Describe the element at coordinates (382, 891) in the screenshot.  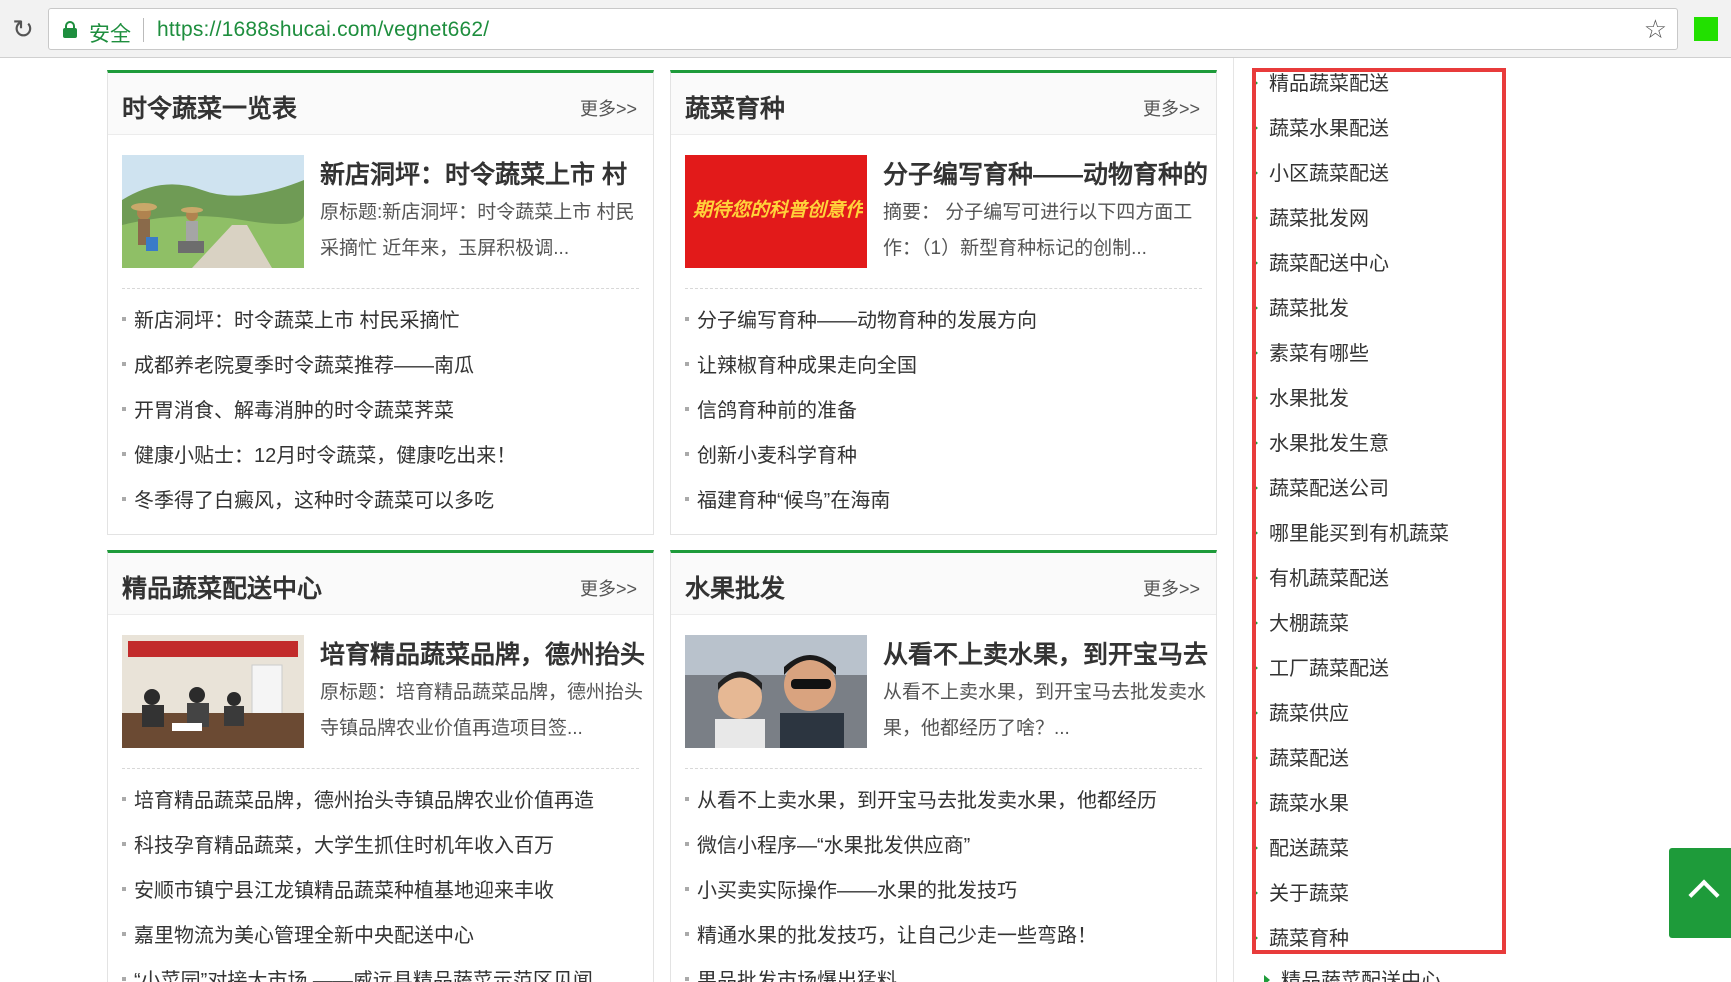
I see `list-item: 安顺市镇宁县江龙镇精品蔬菜种植基地迎来丰收` at that location.